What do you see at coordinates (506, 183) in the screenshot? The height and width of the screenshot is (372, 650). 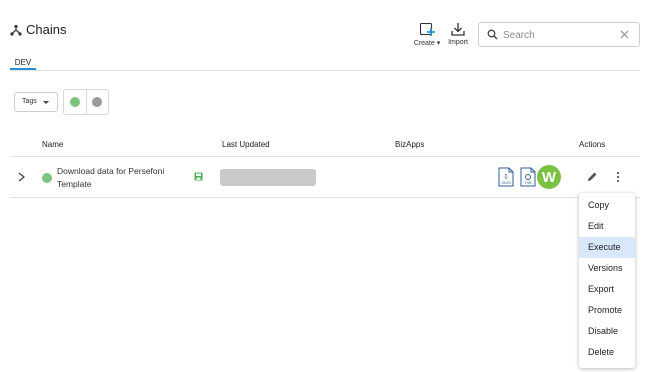 I see `json-file-label: JSON` at bounding box center [506, 183].